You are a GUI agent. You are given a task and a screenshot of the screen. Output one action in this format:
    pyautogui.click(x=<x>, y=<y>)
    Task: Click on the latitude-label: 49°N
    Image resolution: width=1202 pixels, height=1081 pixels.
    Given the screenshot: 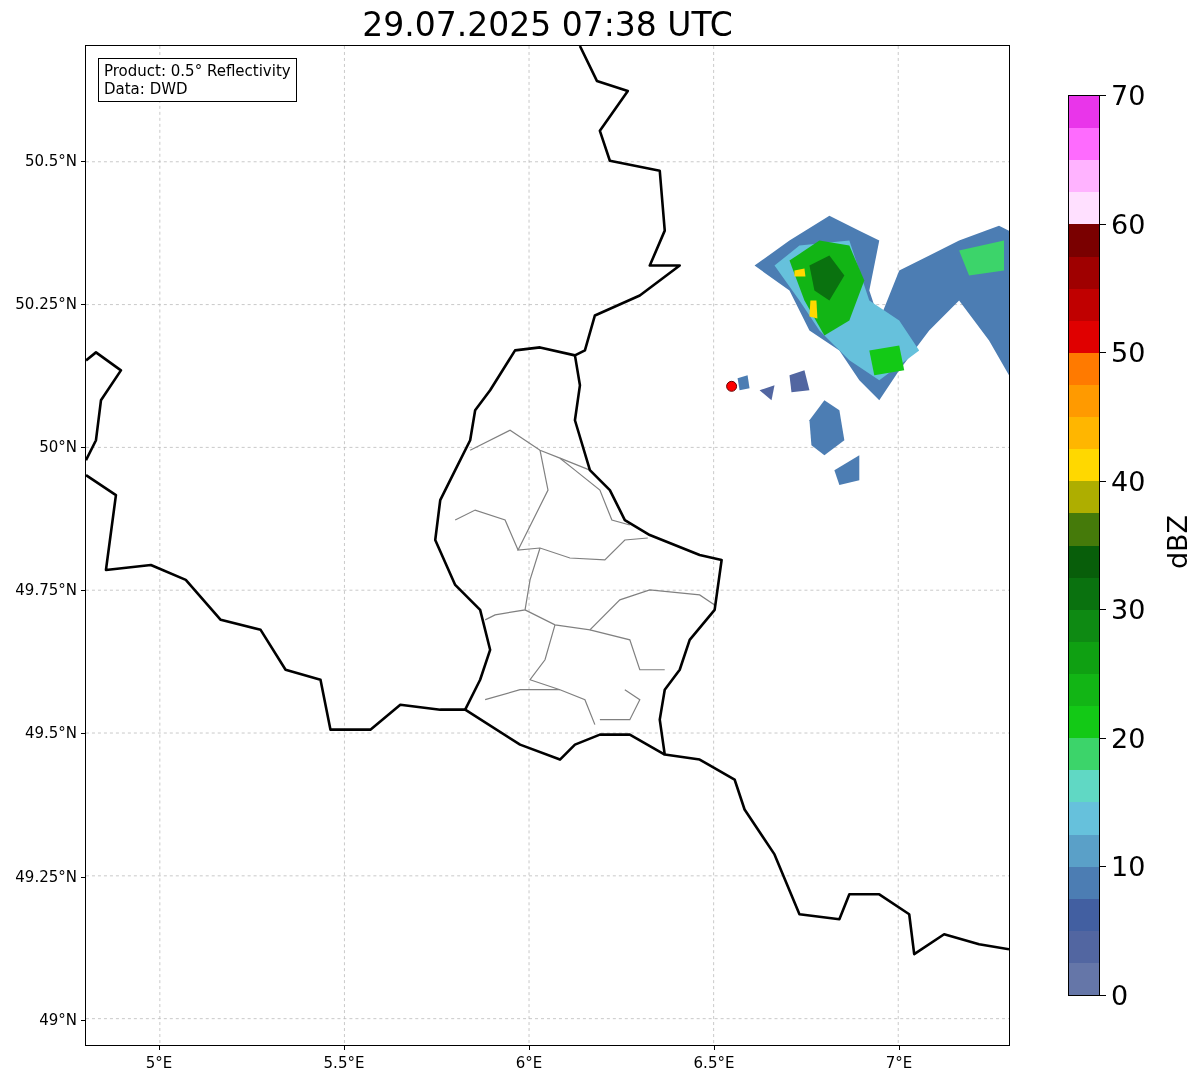 What is the action you would take?
    pyautogui.click(x=58, y=1019)
    